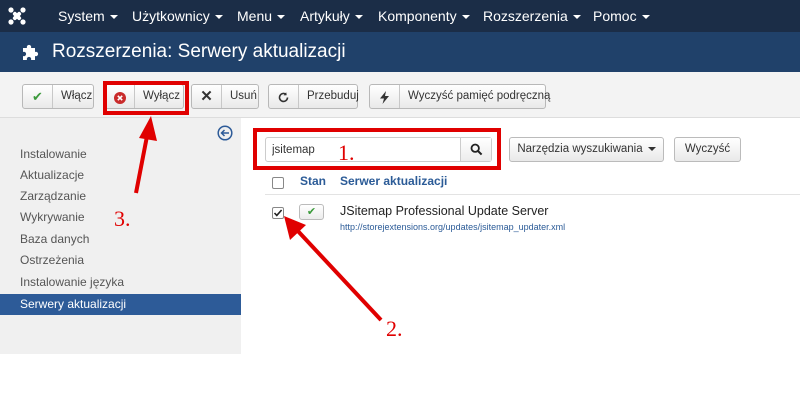 This screenshot has height=406, width=800. Describe the element at coordinates (444, 211) in the screenshot. I see `server-name: JSitemap Professional Update Server` at that location.